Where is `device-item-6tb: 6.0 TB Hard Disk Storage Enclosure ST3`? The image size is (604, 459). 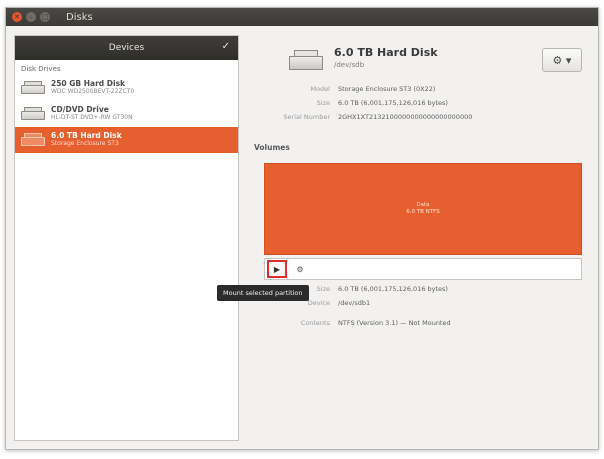
device-item-6tb: 6.0 TB Hard Disk Storage Enclosure ST3 is located at coordinates (126, 140).